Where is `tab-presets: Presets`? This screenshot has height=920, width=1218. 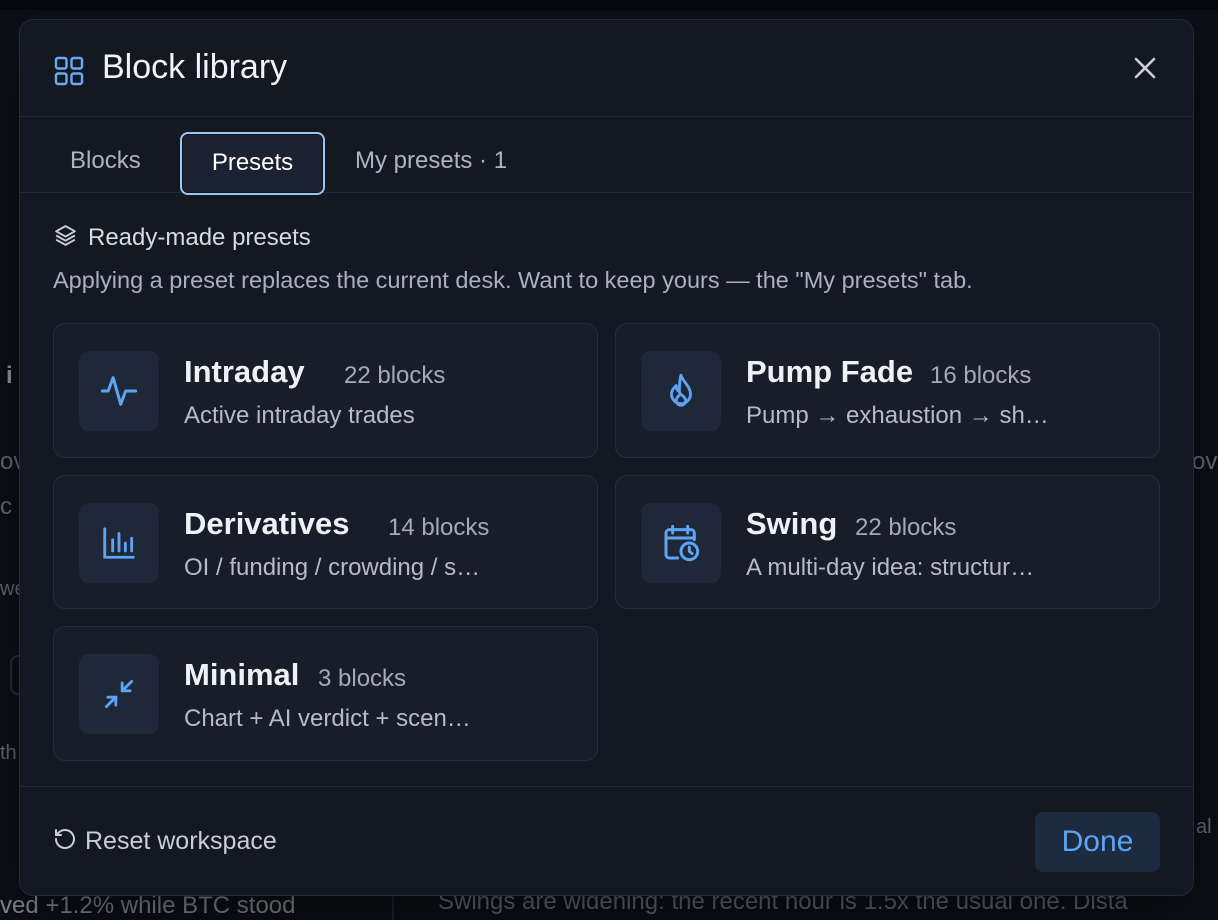 tab-presets: Presets is located at coordinates (252, 163).